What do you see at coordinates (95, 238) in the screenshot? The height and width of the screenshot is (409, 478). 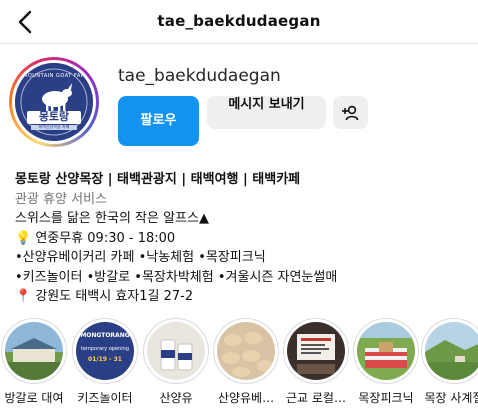 I see `bio-line-hours: 💡 연중무휴 09:30 - 18:00` at bounding box center [95, 238].